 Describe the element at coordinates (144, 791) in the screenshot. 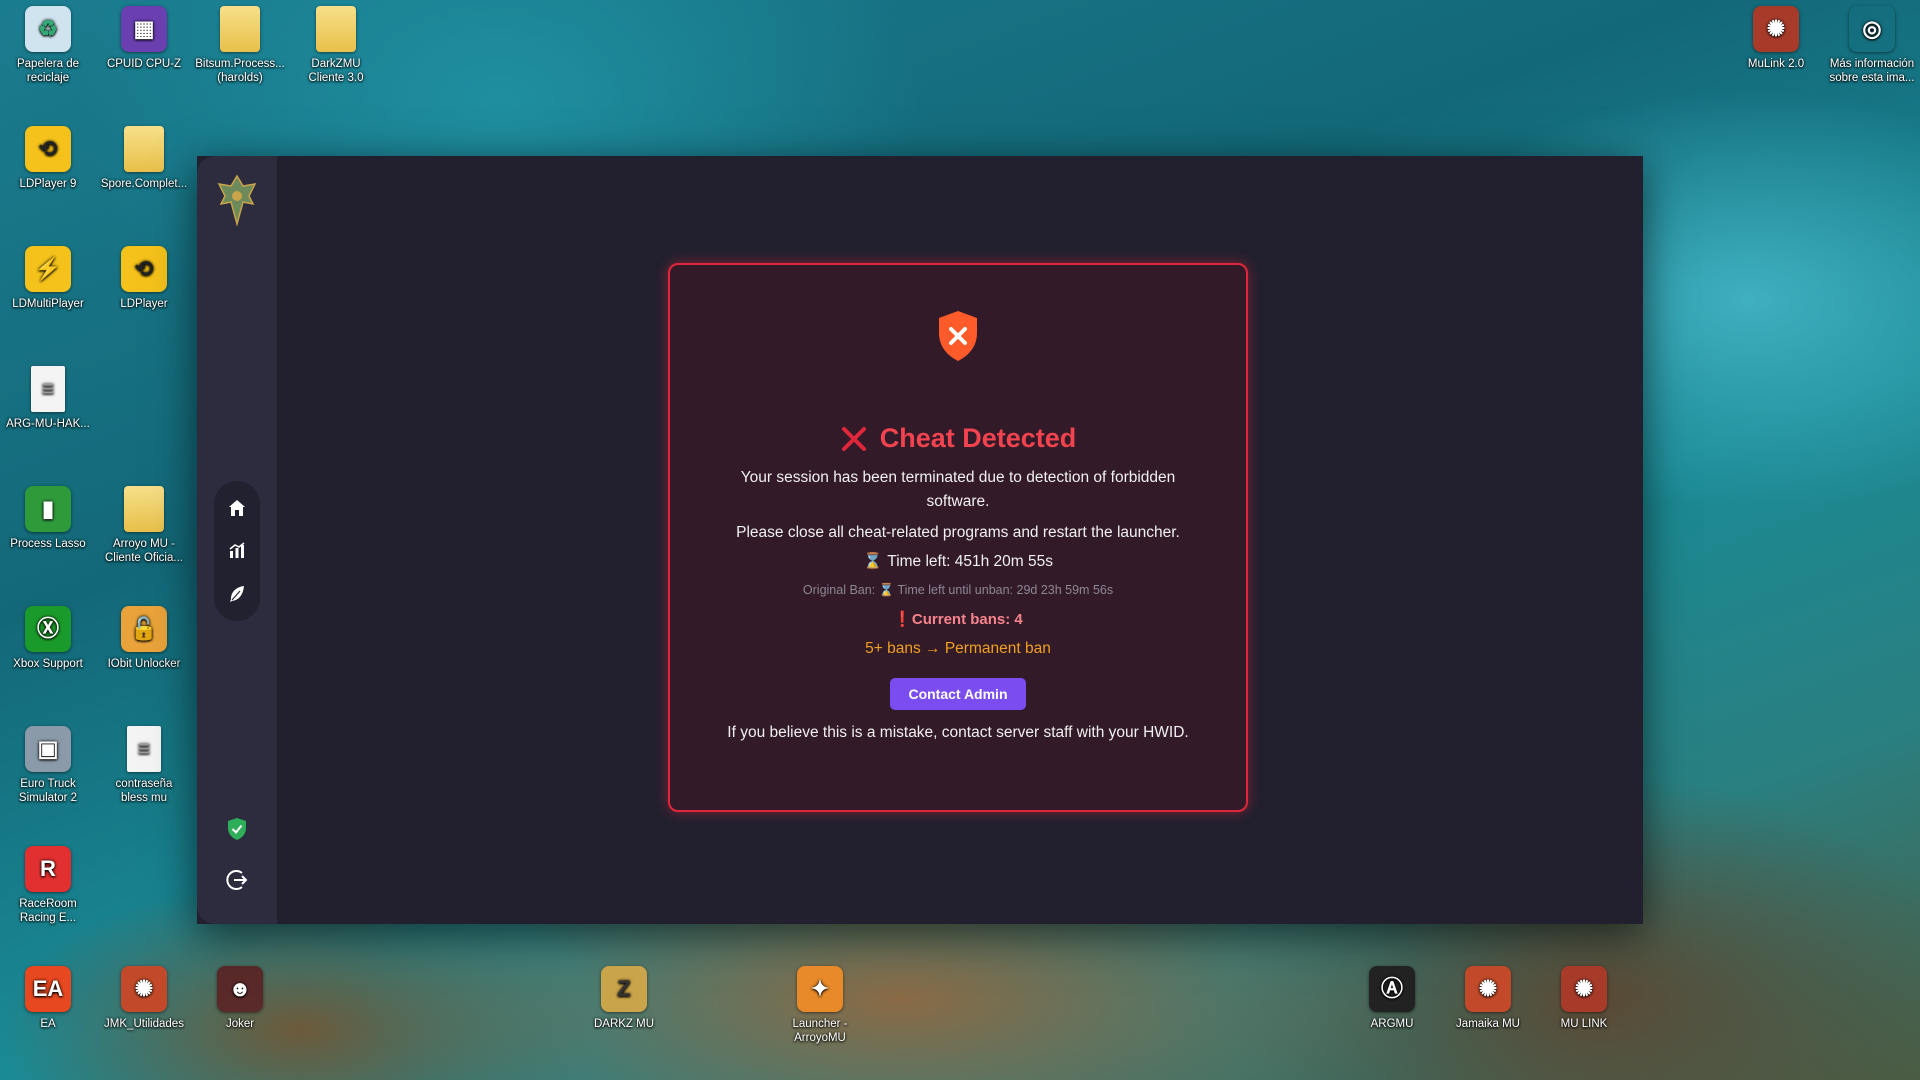

I see `desktop-icon-label: contraseña bless mu` at that location.